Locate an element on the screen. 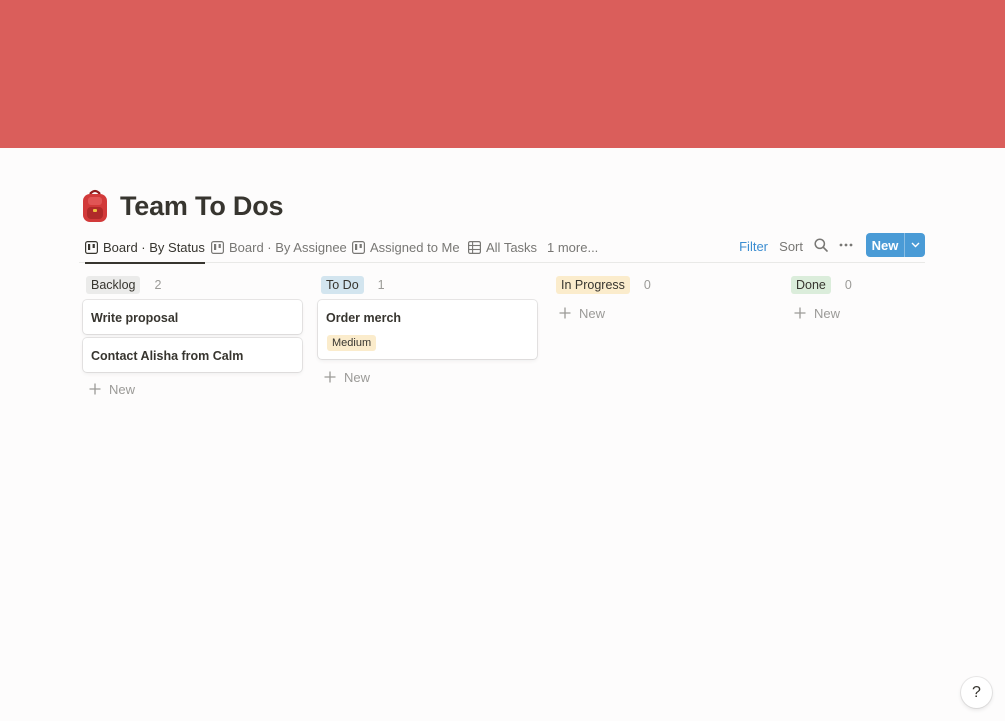 This screenshot has width=1005, height=721. column-header: Backlog 2 is located at coordinates (193, 285).